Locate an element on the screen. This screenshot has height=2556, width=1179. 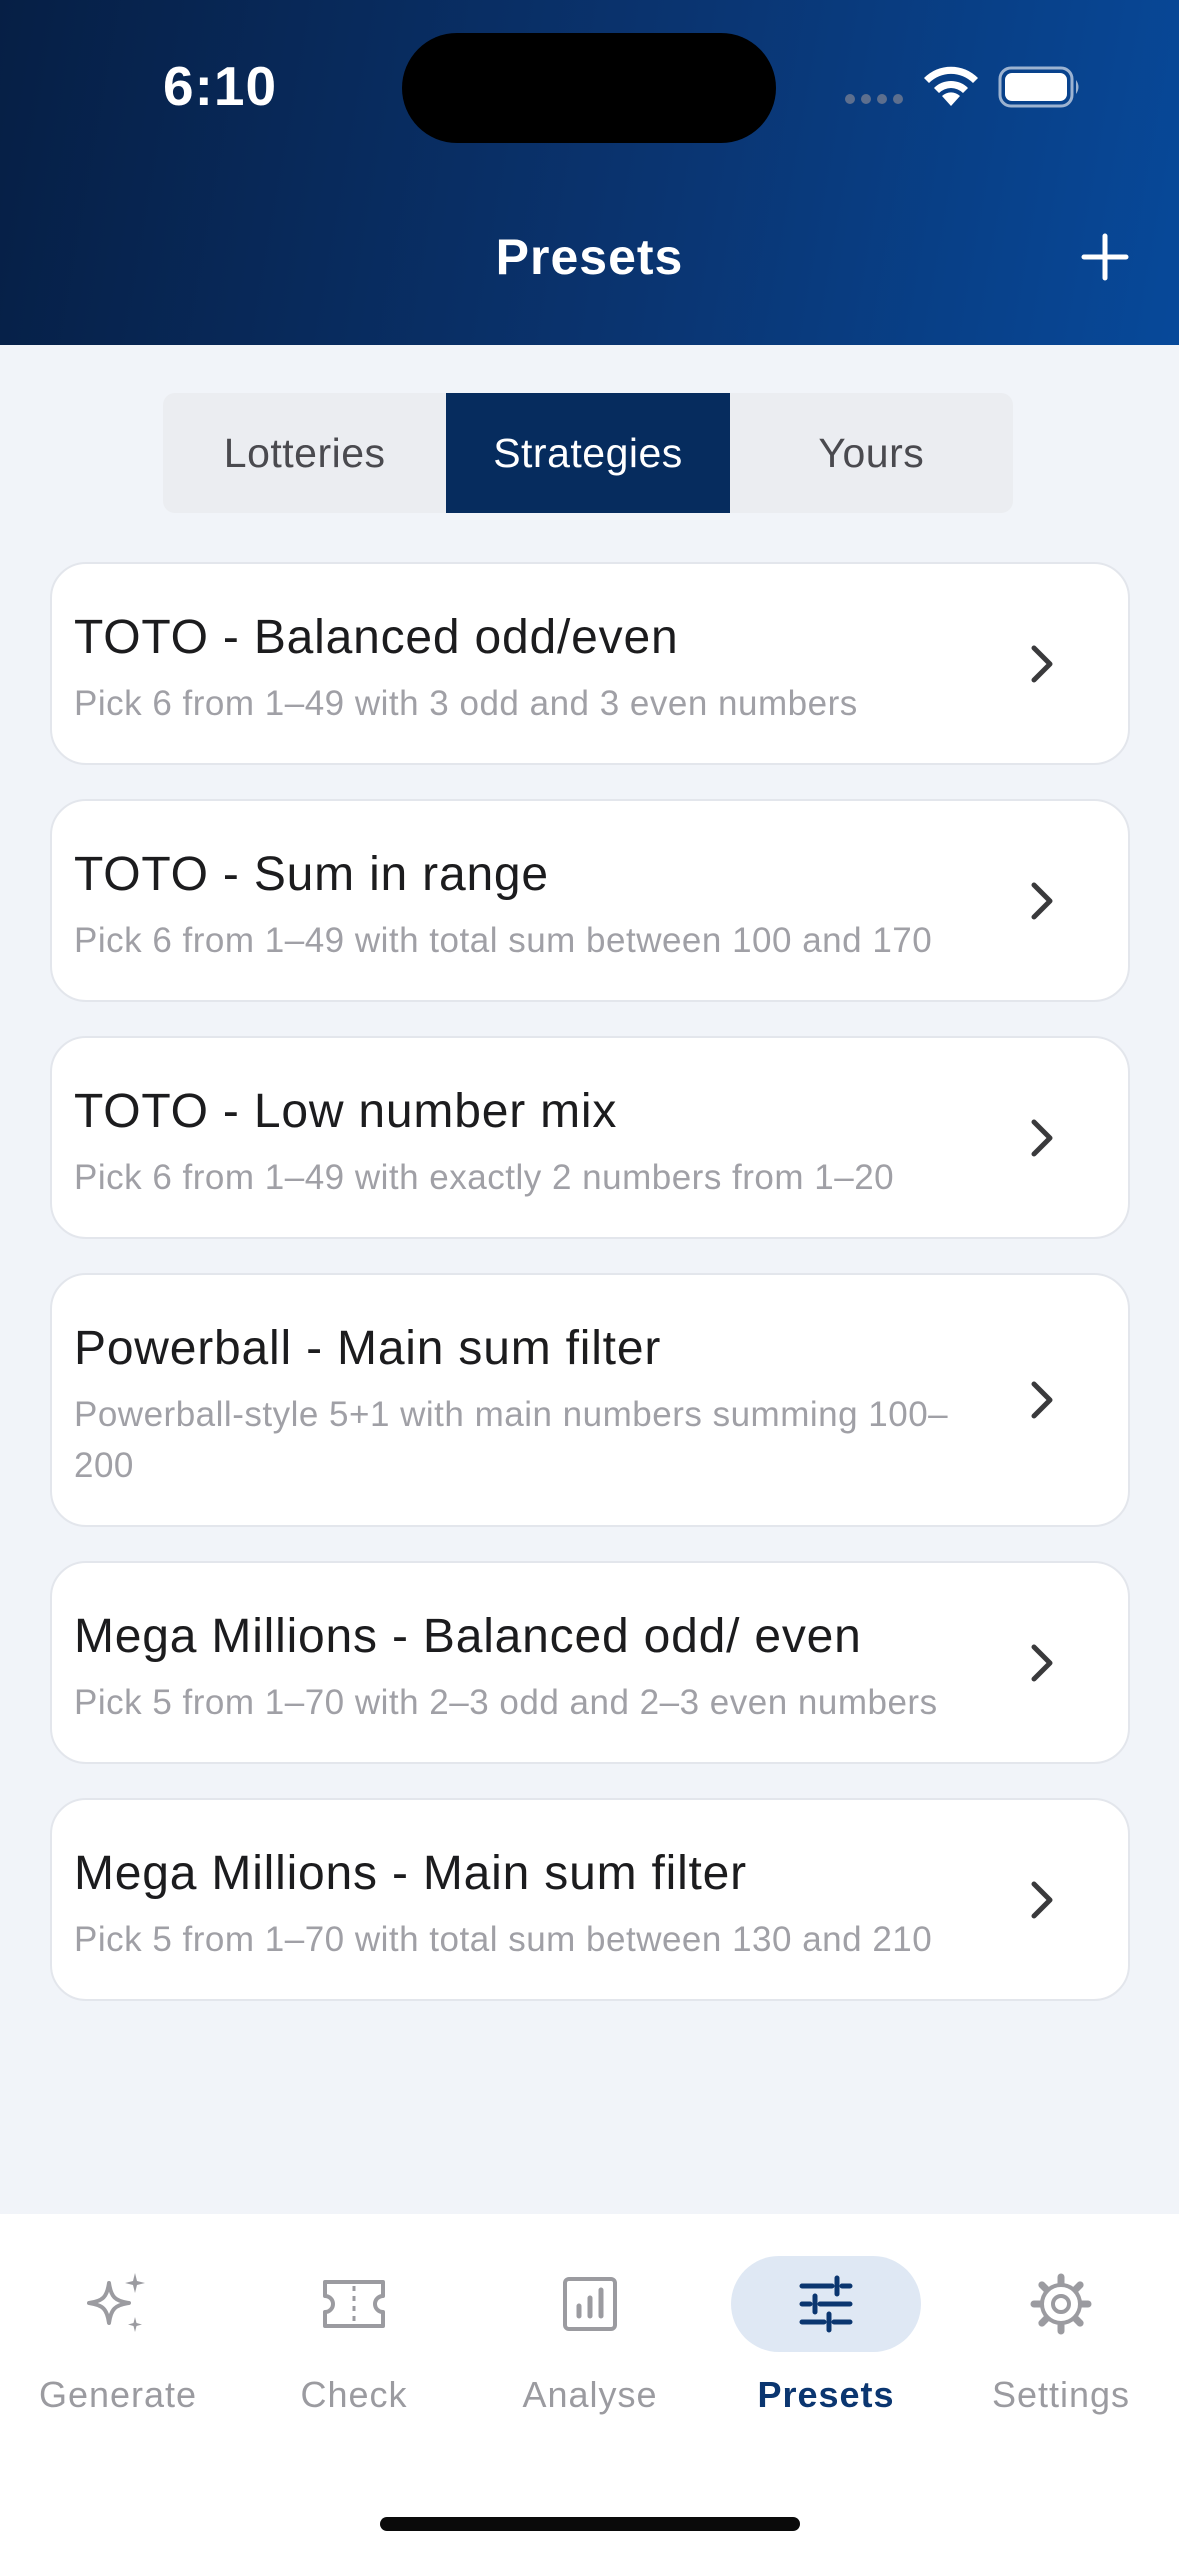
nav-label: Check is located at coordinates (354, 2394).